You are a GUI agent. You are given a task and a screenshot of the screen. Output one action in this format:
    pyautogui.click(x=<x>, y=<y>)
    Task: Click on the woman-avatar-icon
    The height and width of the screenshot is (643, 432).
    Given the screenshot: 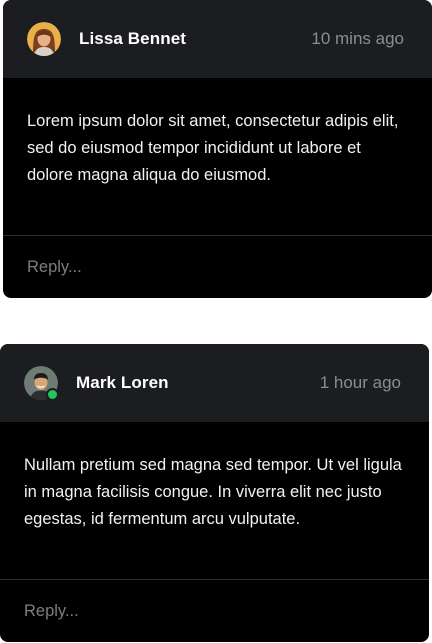 What is the action you would take?
    pyautogui.click(x=44, y=39)
    